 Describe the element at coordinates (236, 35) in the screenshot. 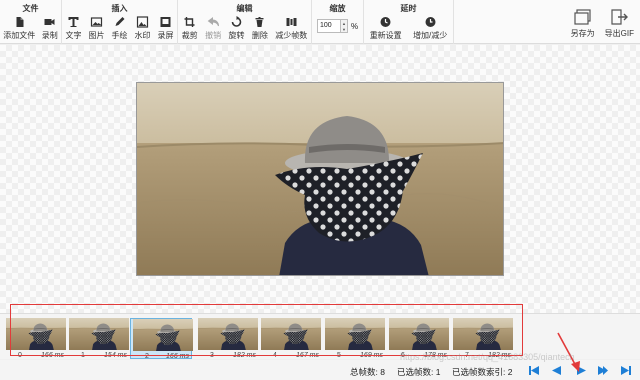

I see `rotate-label: 旋转` at that location.